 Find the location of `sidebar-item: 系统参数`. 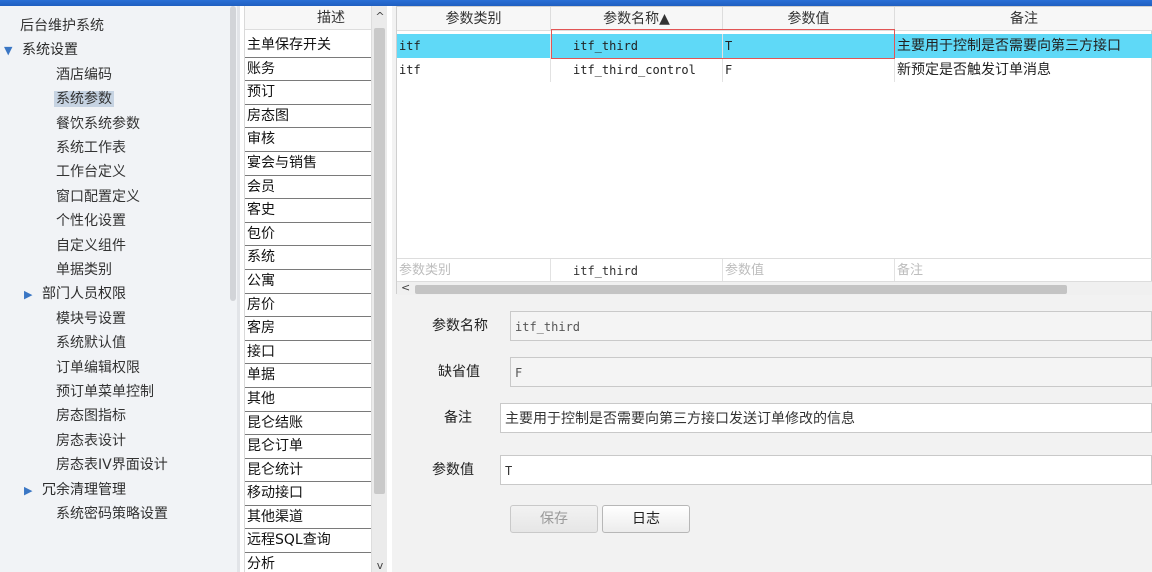

sidebar-item: 系统参数 is located at coordinates (84, 99).